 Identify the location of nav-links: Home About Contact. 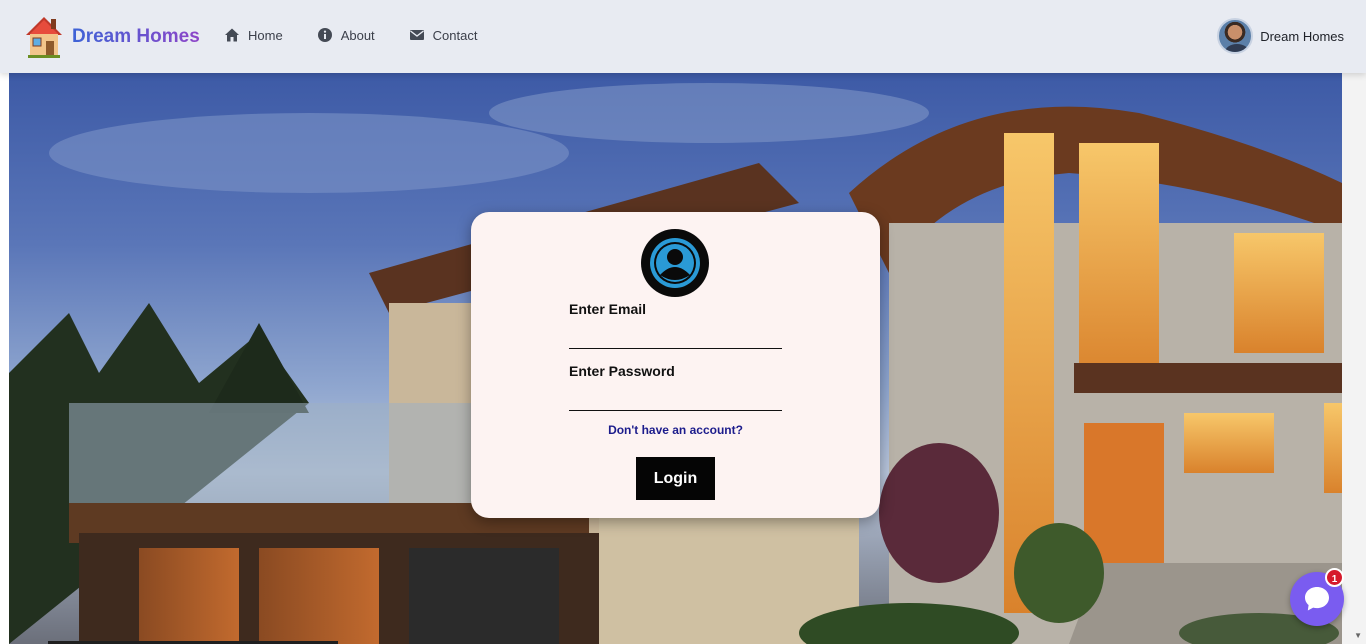
(350, 35).